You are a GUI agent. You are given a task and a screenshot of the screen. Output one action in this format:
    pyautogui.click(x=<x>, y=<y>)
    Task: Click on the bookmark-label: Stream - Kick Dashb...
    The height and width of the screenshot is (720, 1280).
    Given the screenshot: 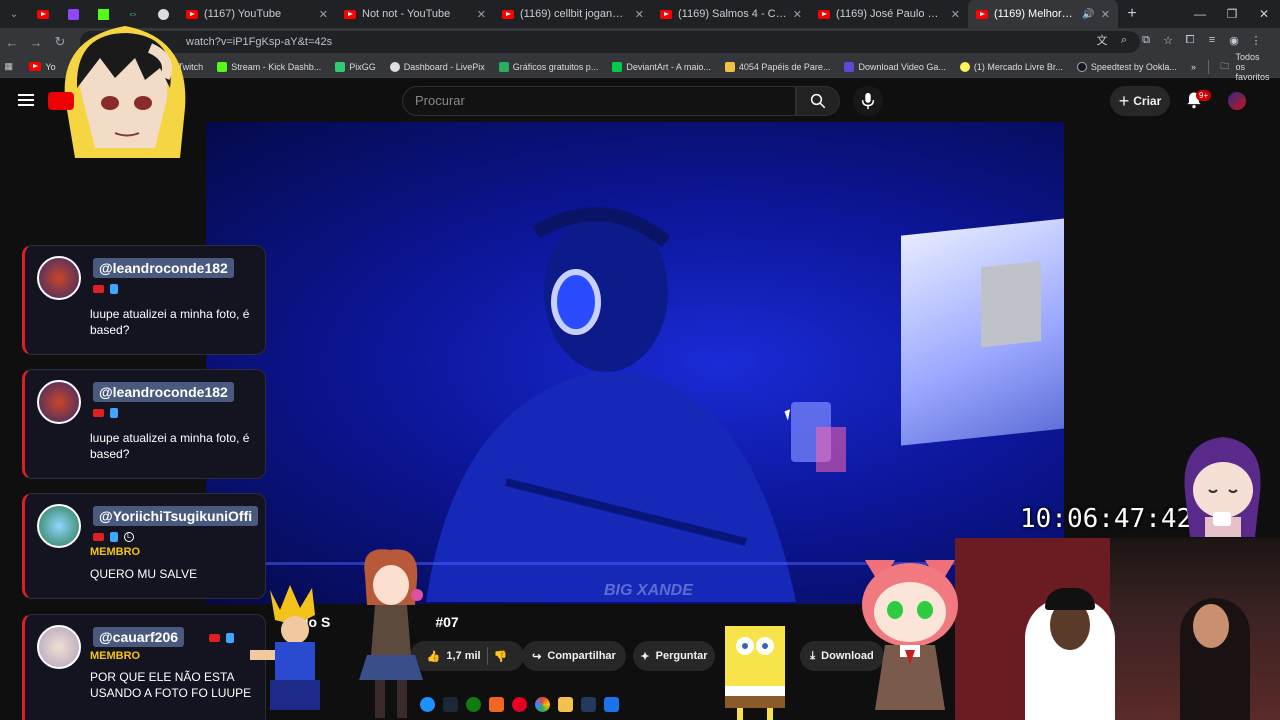 What is the action you would take?
    pyautogui.click(x=276, y=66)
    